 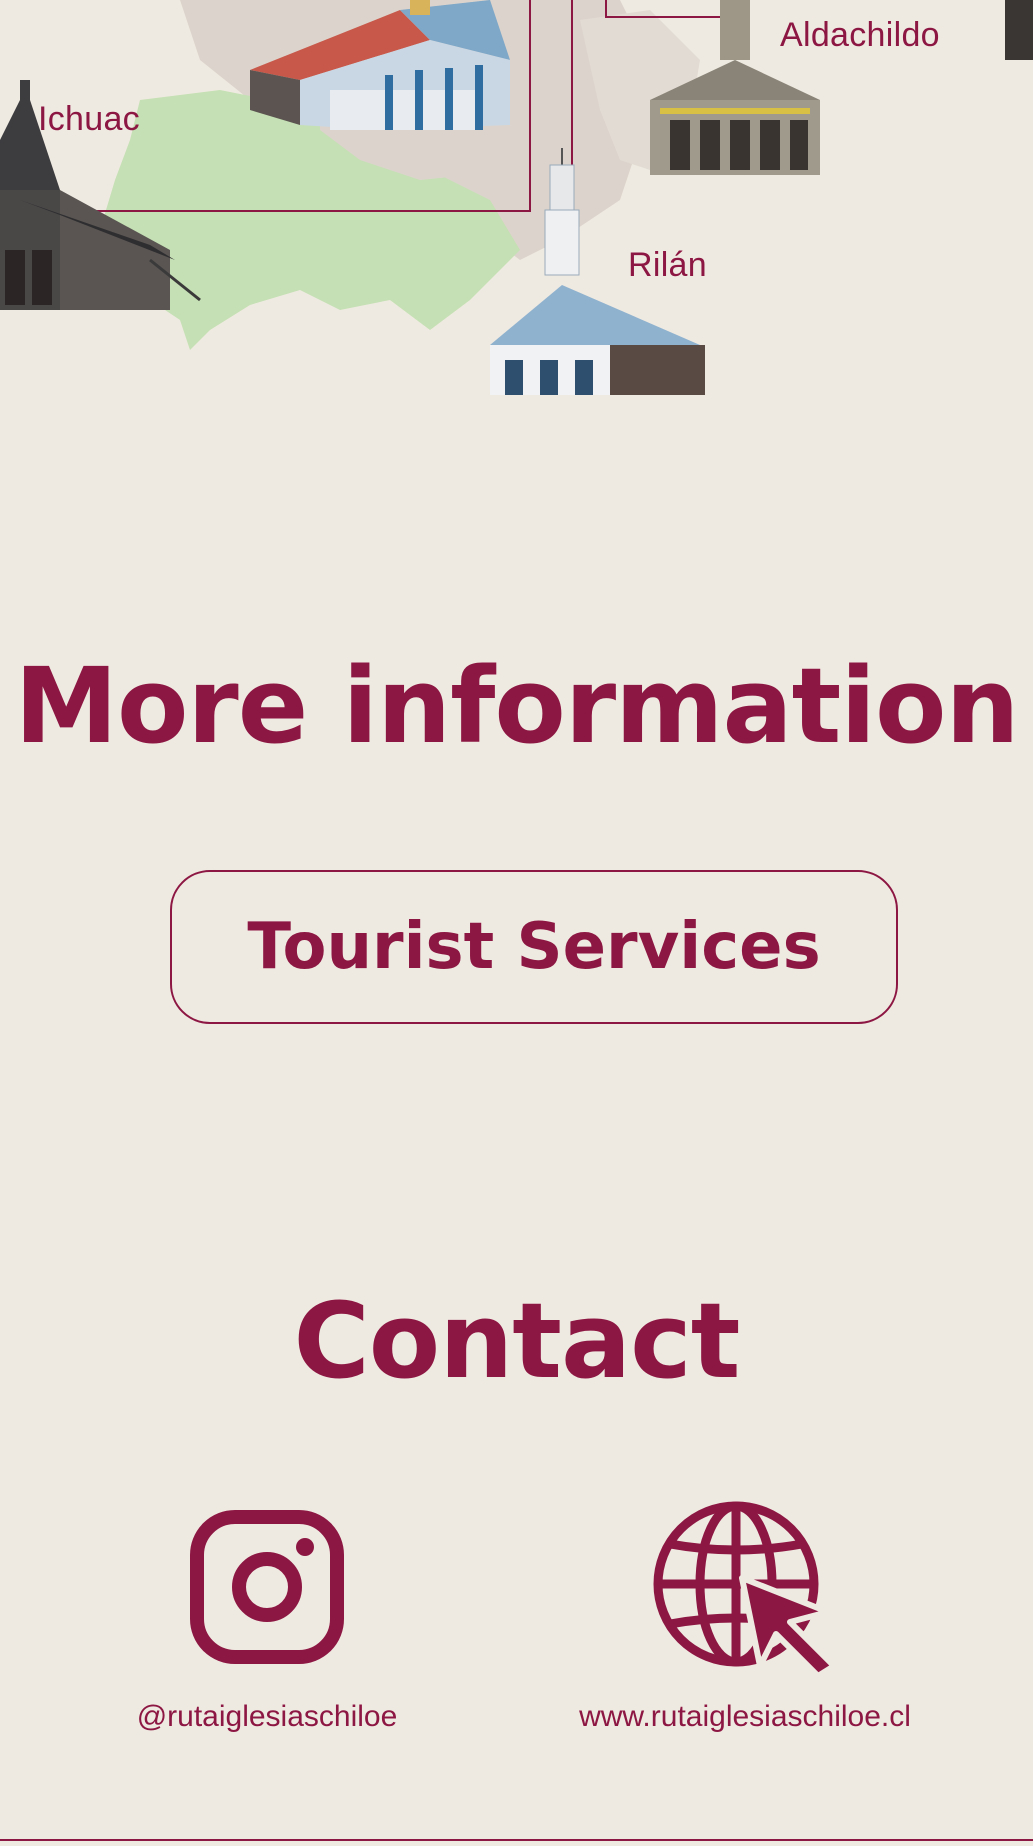 I want to click on contact-heading: Contact, so click(x=516, y=1341).